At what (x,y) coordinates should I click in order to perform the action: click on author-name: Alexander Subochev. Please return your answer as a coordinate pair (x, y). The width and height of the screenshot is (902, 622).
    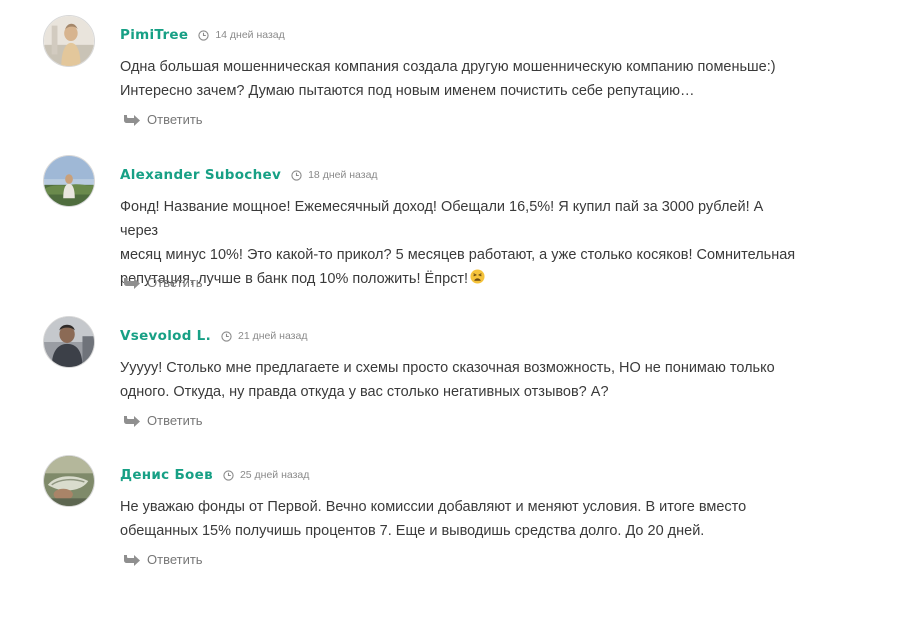
    Looking at the image, I should click on (200, 175).